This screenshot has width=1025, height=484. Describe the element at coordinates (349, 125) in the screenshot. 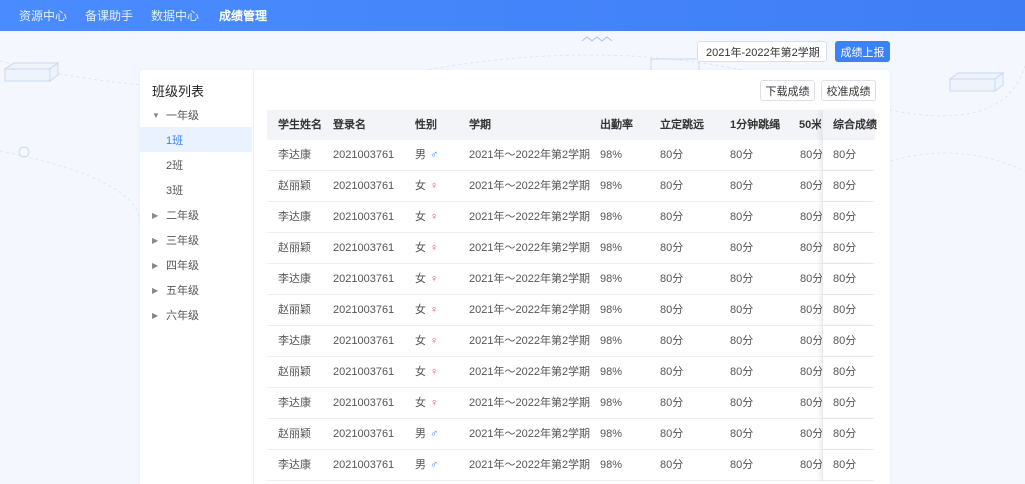

I see `column-header-login: 登录名` at that location.